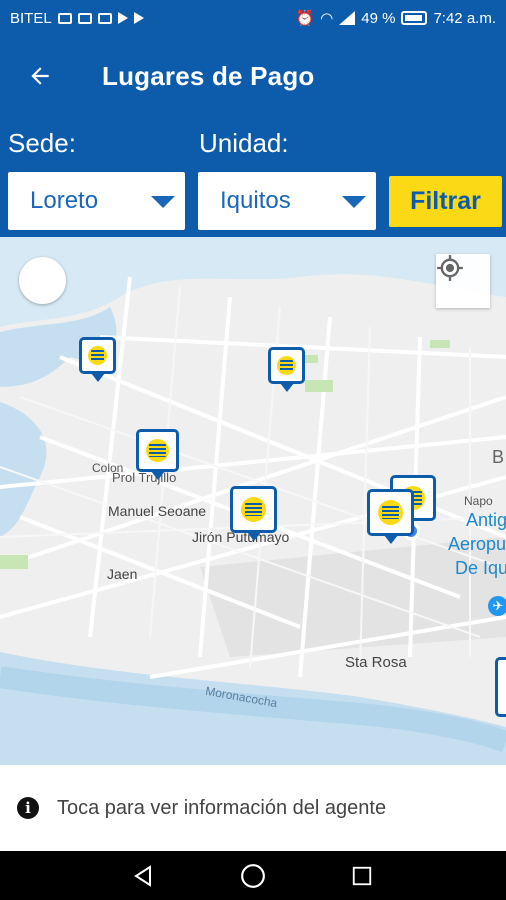 Image resolution: width=506 pixels, height=900 pixels. What do you see at coordinates (305, 18) in the screenshot?
I see `alarm-icon: ⏰` at bounding box center [305, 18].